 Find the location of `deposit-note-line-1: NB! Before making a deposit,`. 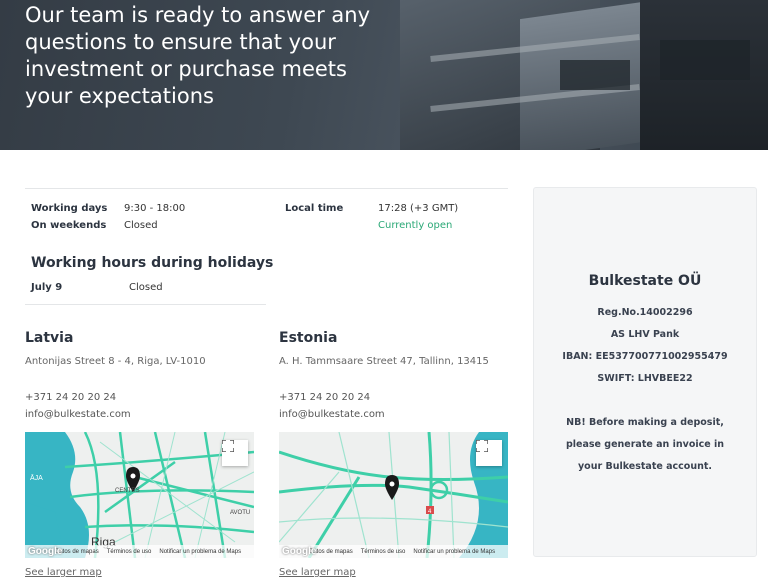

deposit-note-line-1: NB! Before making a deposit, is located at coordinates (645, 422).